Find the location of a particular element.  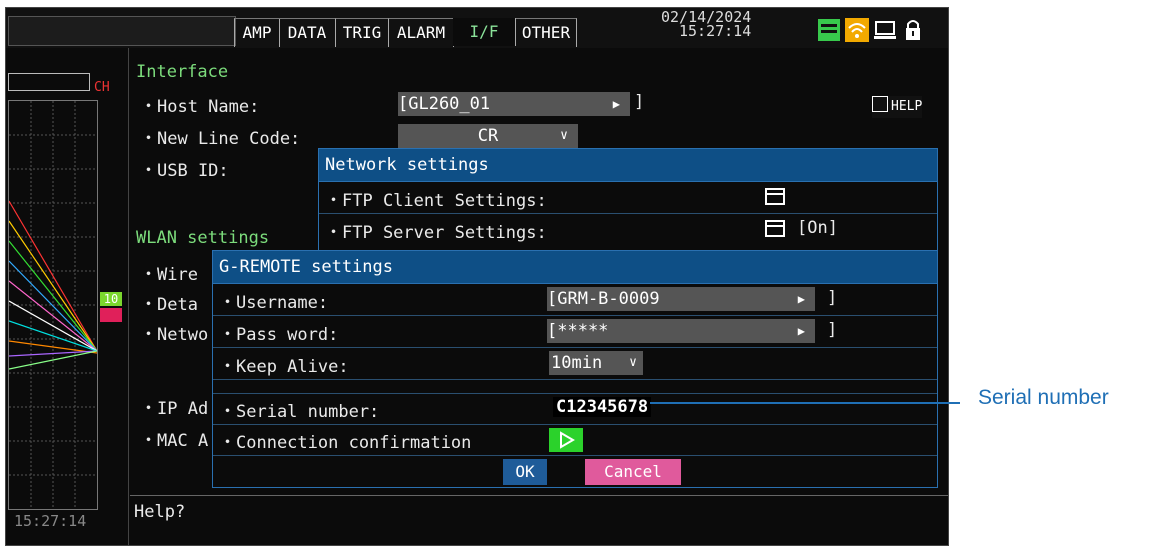

help-area: Help? is located at coordinates (539, 520).